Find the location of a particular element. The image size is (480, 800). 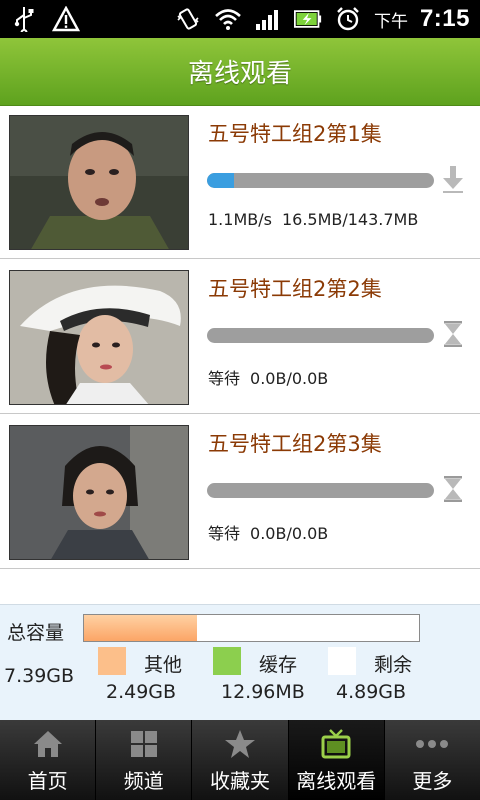

battery-charging-icon is located at coordinates (307, 19).